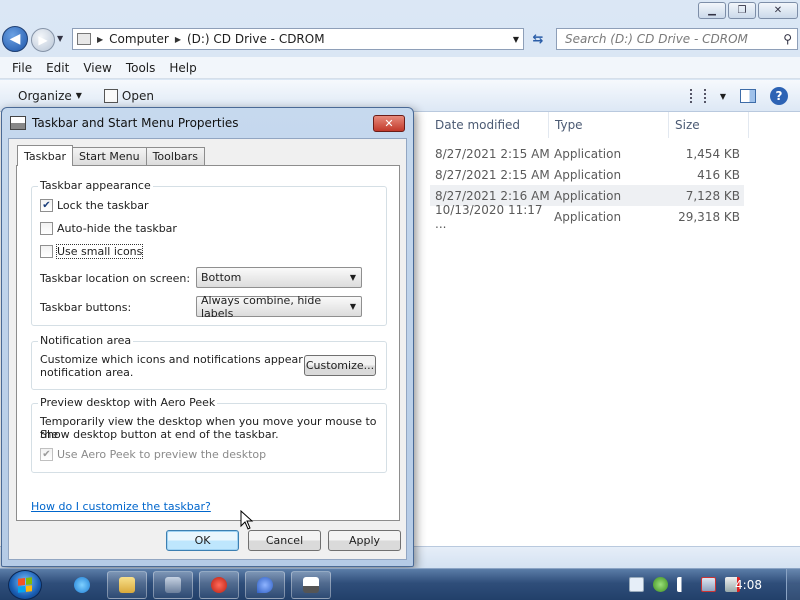 This screenshot has height=600, width=800. I want to click on cancel-button: Cancel, so click(284, 540).